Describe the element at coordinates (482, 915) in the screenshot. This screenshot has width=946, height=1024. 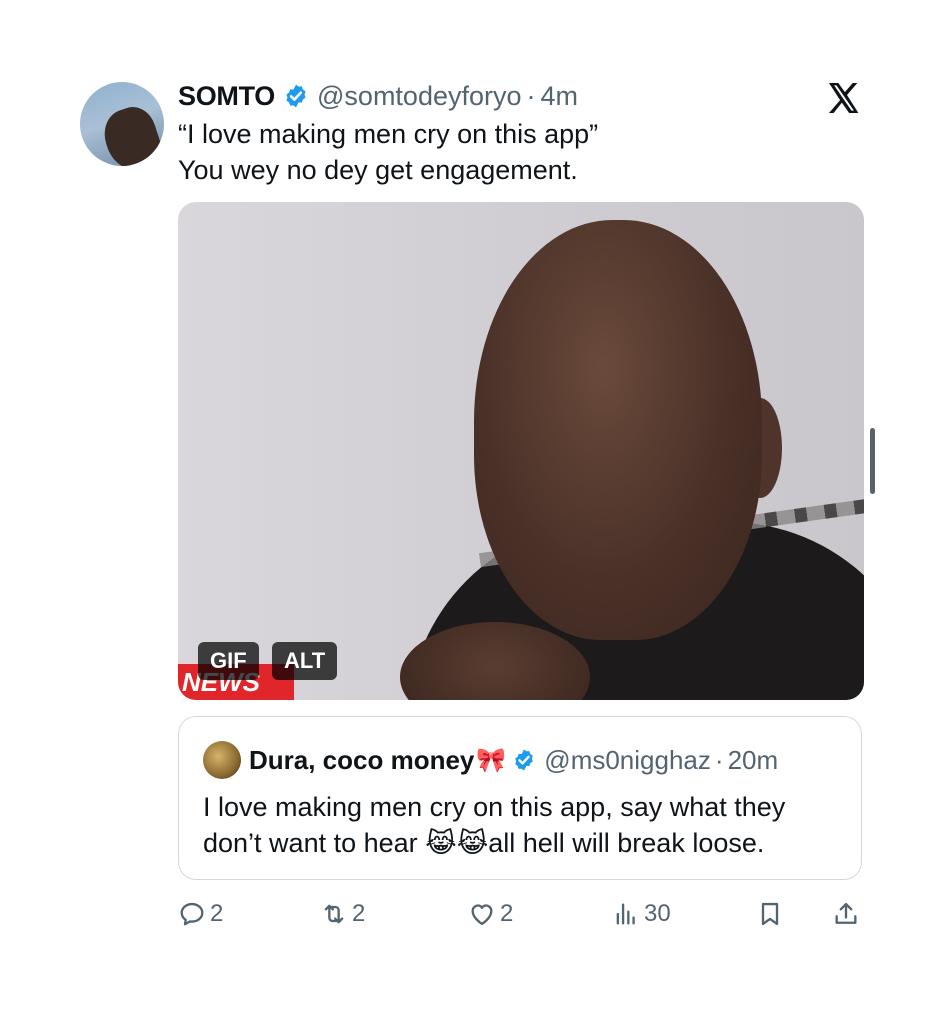
I see `heart-icon` at that location.